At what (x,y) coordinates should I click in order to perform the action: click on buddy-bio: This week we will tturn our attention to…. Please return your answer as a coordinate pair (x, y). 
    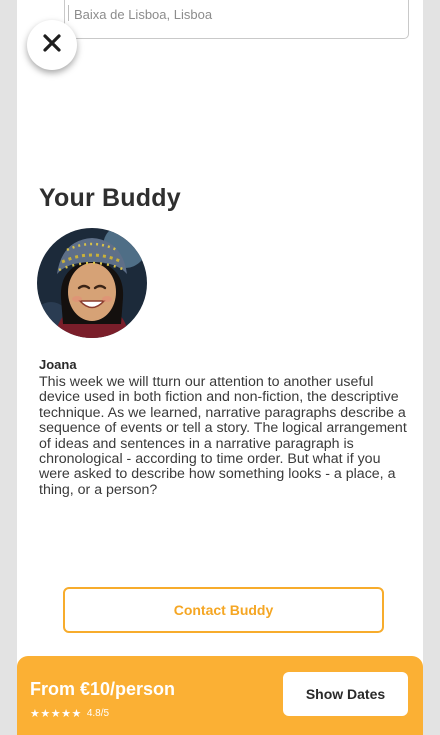
    Looking at the image, I should click on (223, 436).